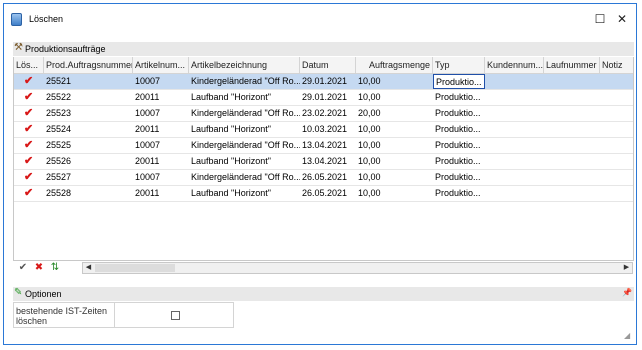 This screenshot has height=350, width=642. I want to click on scroll-right-icon: ▶, so click(626, 268).